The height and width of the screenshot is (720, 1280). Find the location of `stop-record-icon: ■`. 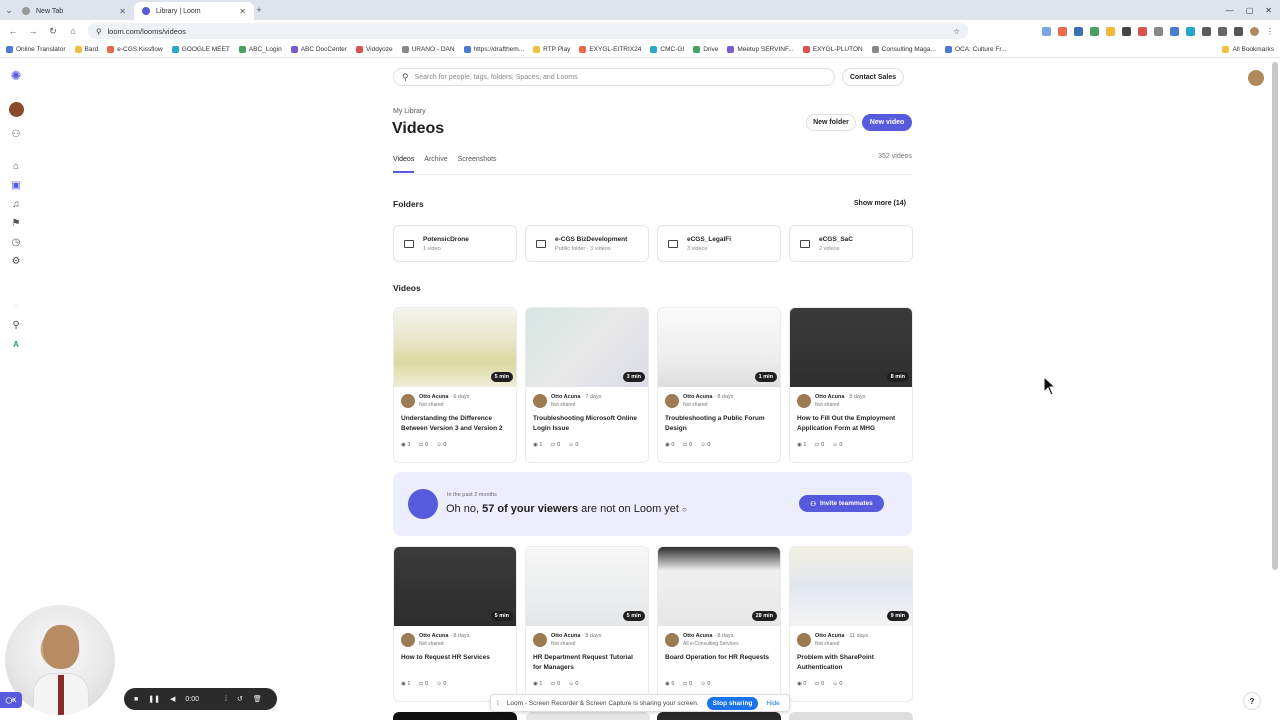

stop-record-icon: ■ is located at coordinates (136, 699).